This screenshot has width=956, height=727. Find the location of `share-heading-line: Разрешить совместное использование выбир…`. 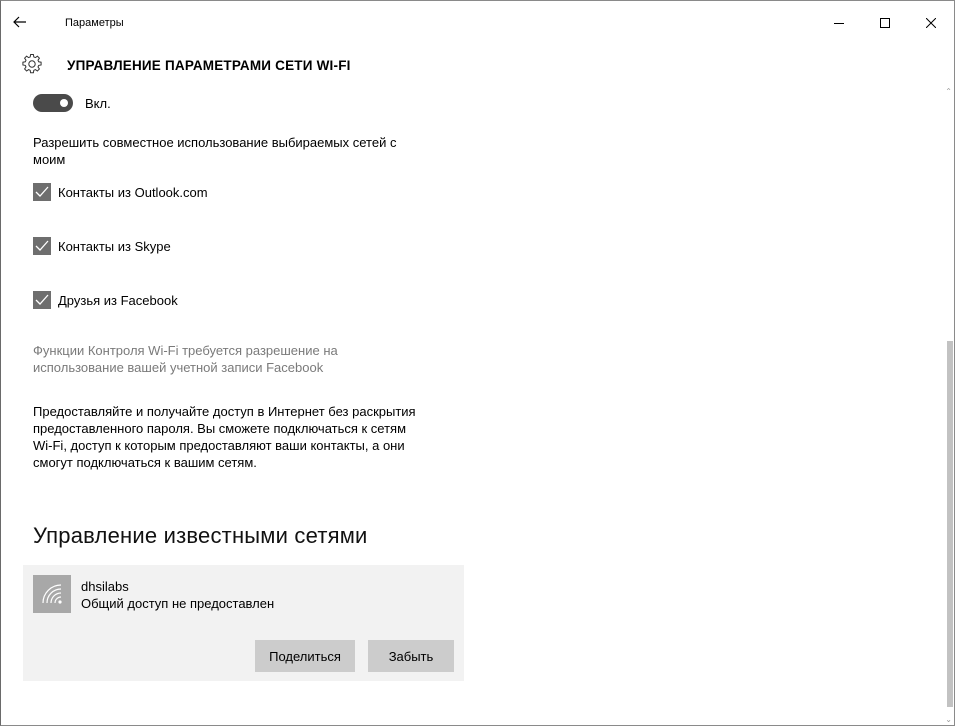

share-heading-line: Разрешить совместное использование выбир… is located at coordinates (215, 142).